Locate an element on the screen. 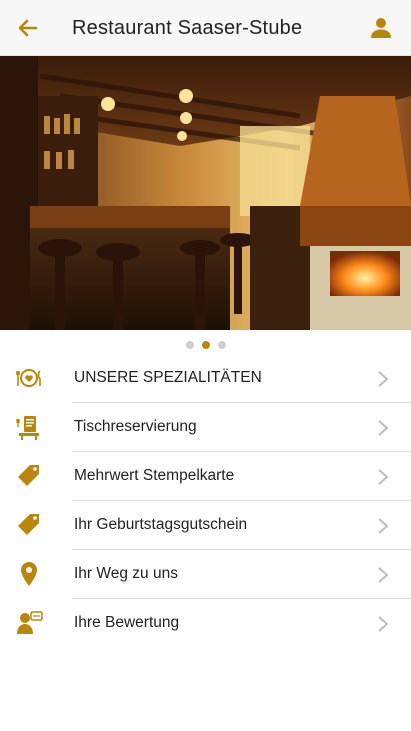 The image size is (411, 731). menu-item-label: Tischreservierung is located at coordinates (135, 426).